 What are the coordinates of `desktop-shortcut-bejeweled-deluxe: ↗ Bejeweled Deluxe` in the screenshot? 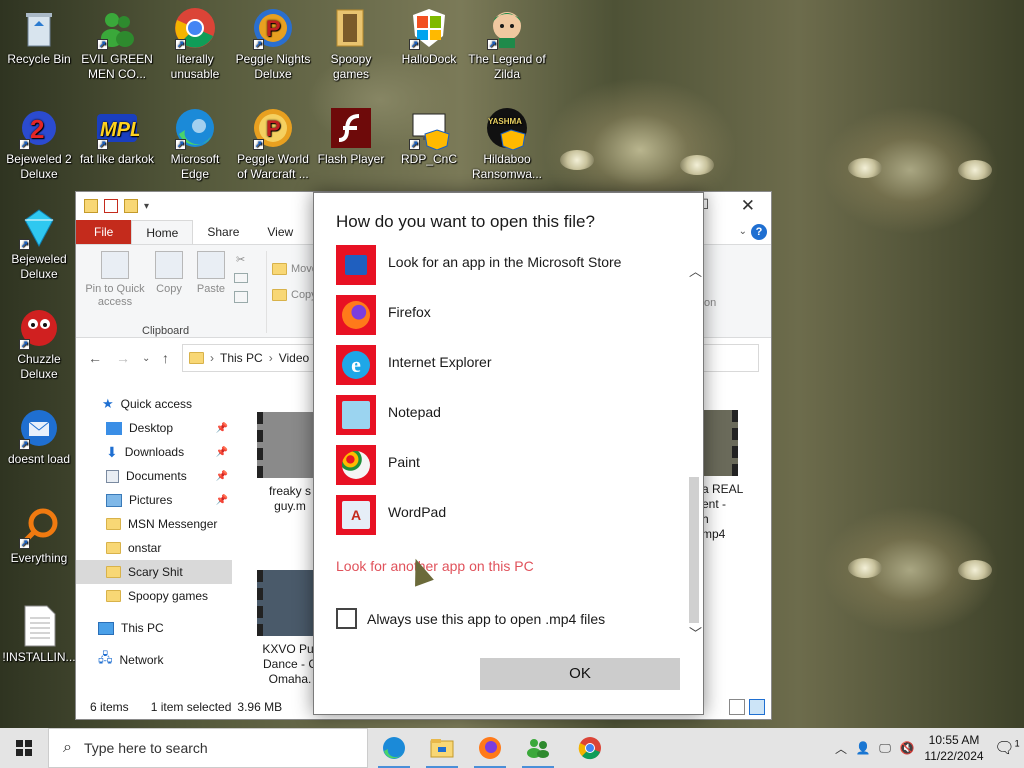 It's located at (39, 244).